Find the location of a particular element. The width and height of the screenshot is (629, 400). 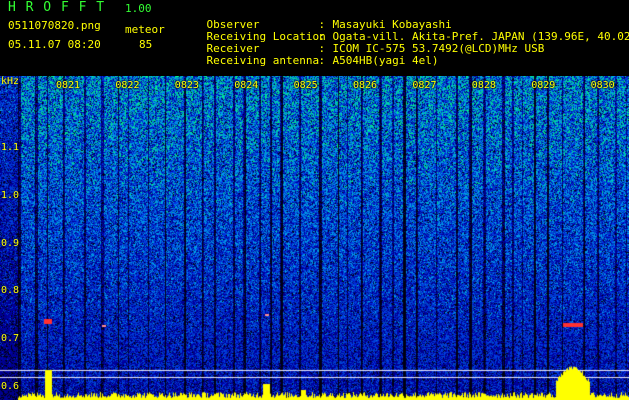

y-tick-label: 0.6 is located at coordinates (10, 386).